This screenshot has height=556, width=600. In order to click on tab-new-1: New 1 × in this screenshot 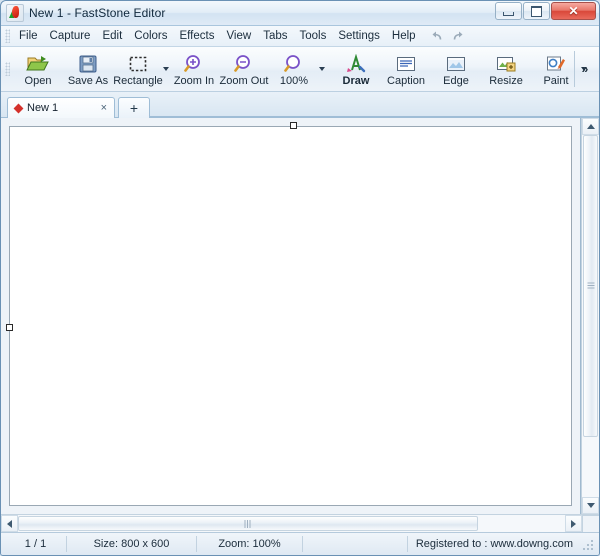, I will do `click(61, 107)`.